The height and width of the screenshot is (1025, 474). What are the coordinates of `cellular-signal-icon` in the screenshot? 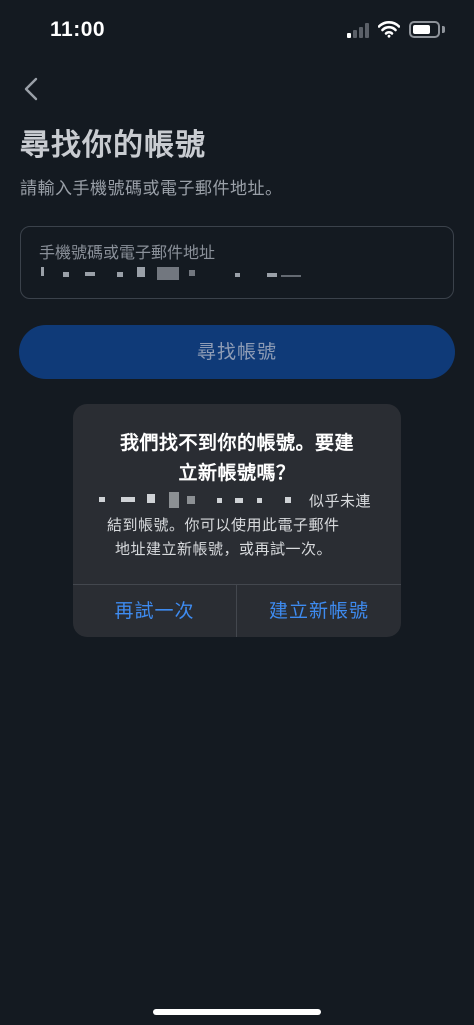 It's located at (359, 30).